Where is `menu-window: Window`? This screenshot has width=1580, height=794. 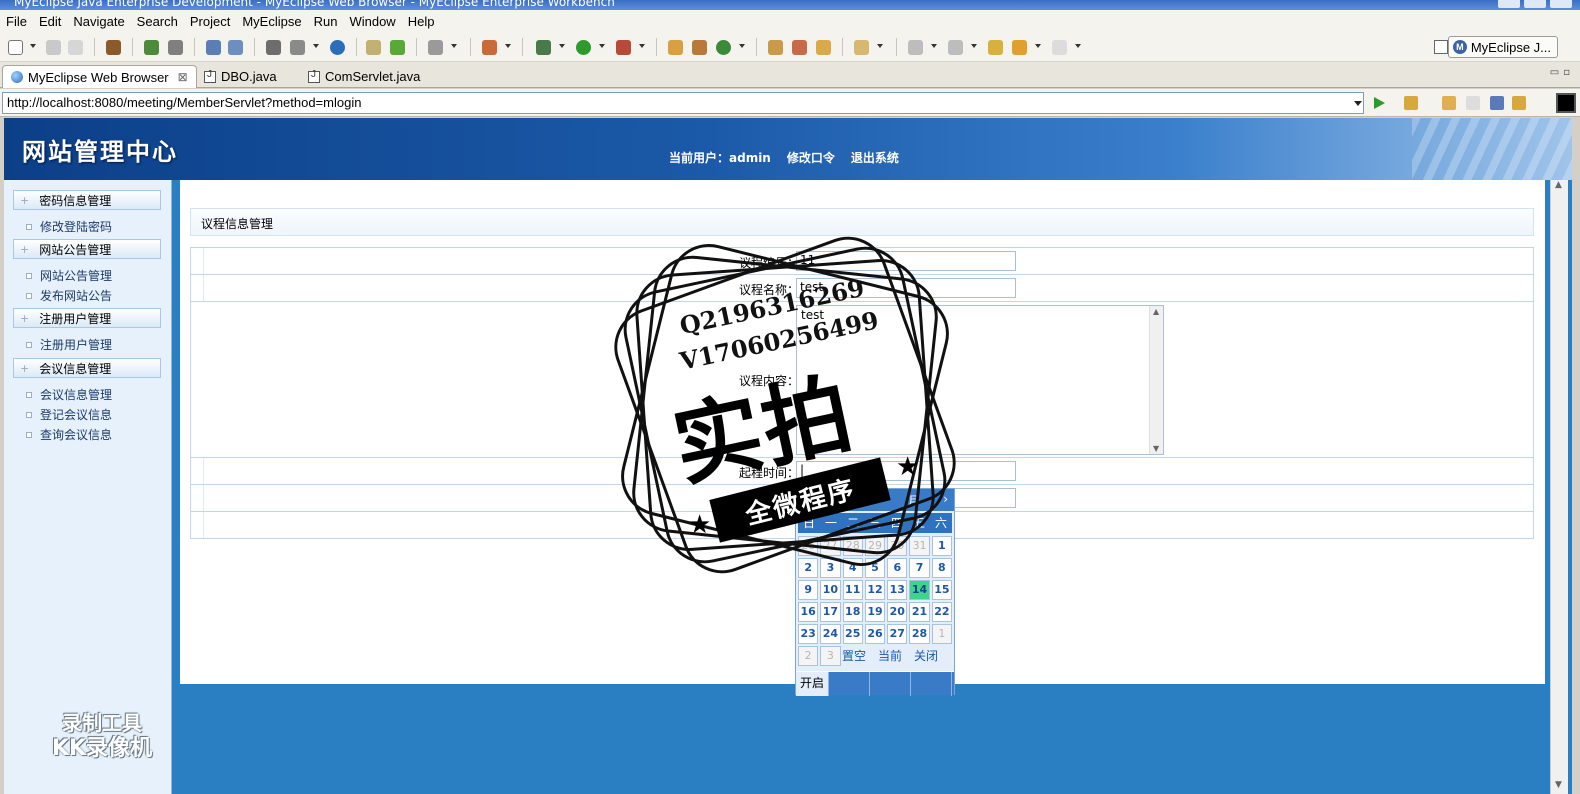
menu-window: Window is located at coordinates (372, 21).